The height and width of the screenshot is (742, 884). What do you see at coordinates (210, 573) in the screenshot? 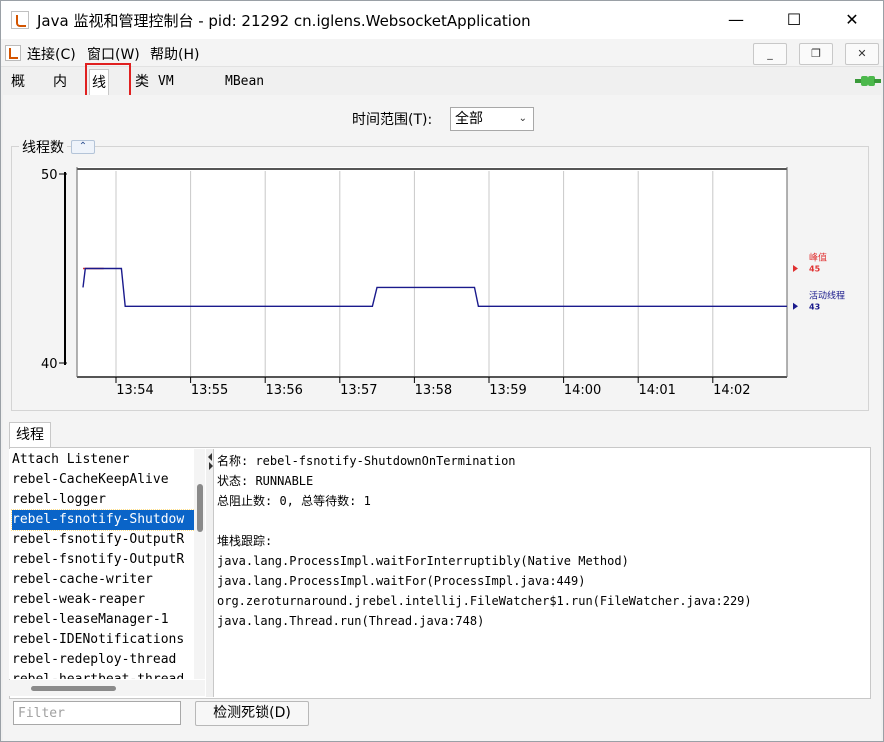
I see `split-pane-divider` at bounding box center [210, 573].